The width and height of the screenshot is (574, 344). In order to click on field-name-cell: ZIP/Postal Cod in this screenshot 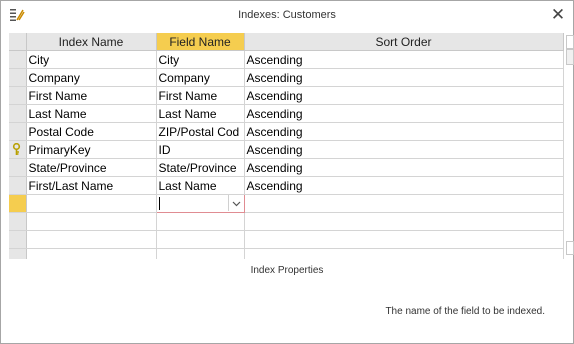, I will do `click(200, 131)`.